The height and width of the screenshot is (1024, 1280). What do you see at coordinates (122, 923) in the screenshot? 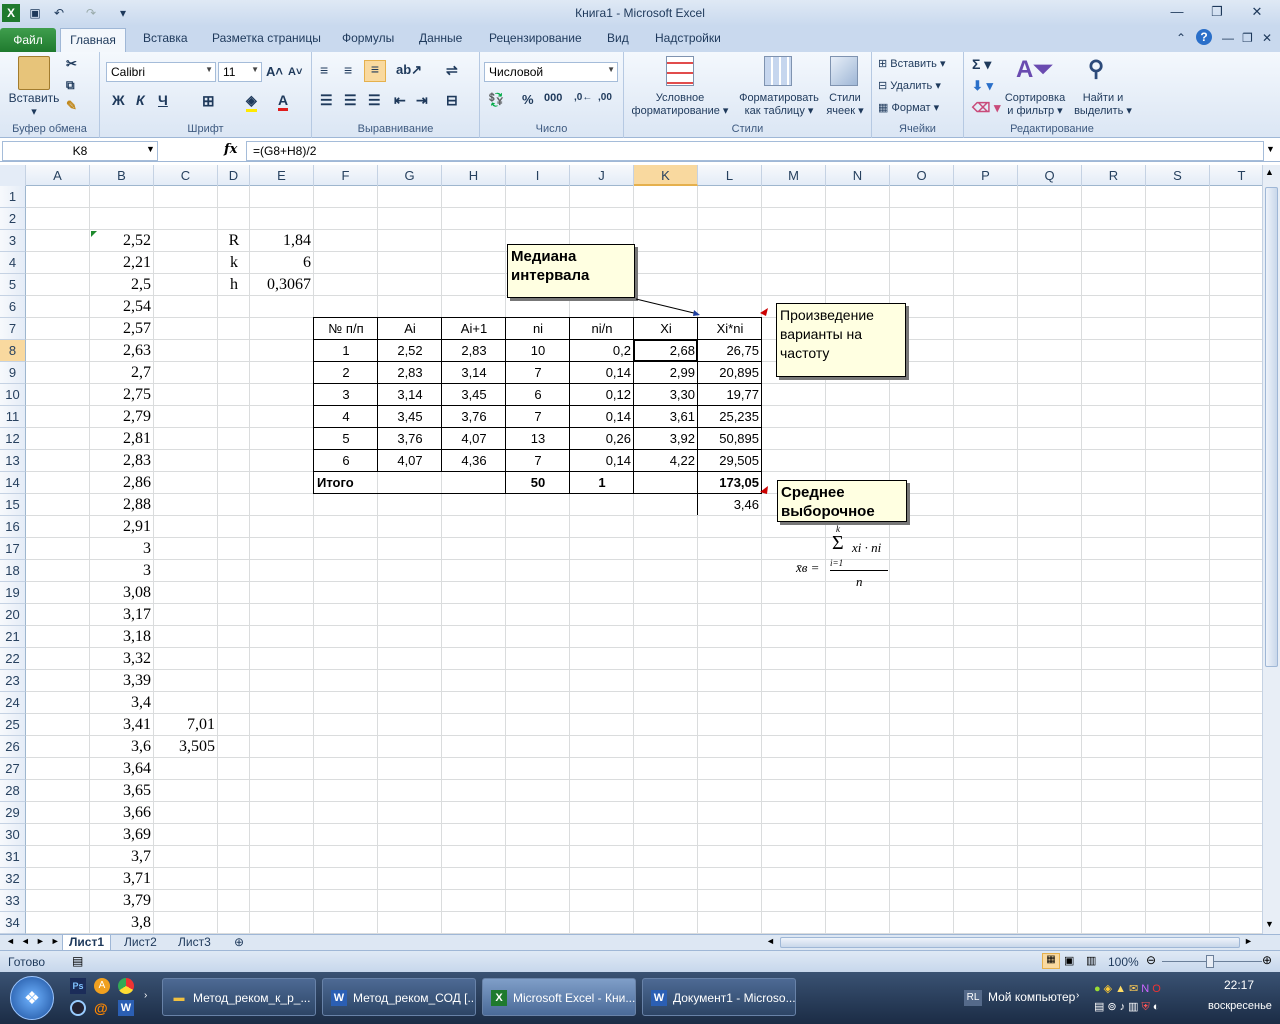
I see `cell-b34: 3,8` at bounding box center [122, 923].